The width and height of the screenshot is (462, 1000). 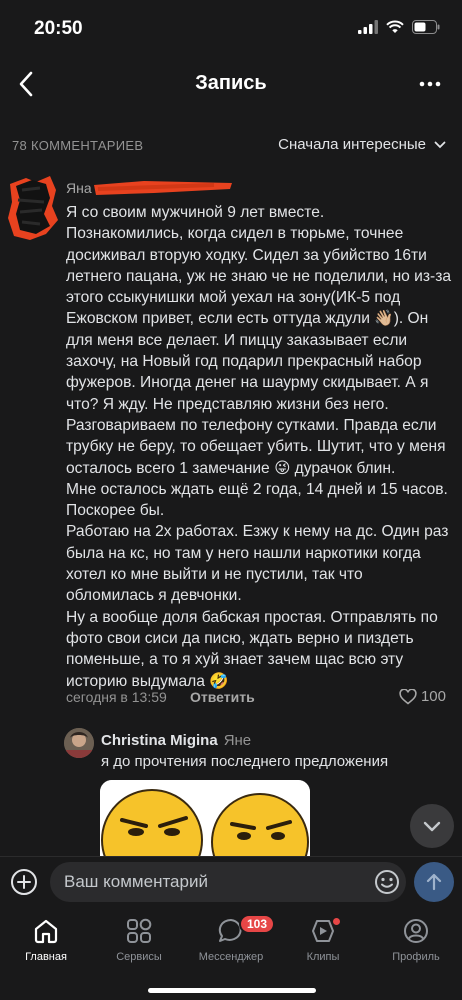 I want to click on battery-icon, so click(x=426, y=27).